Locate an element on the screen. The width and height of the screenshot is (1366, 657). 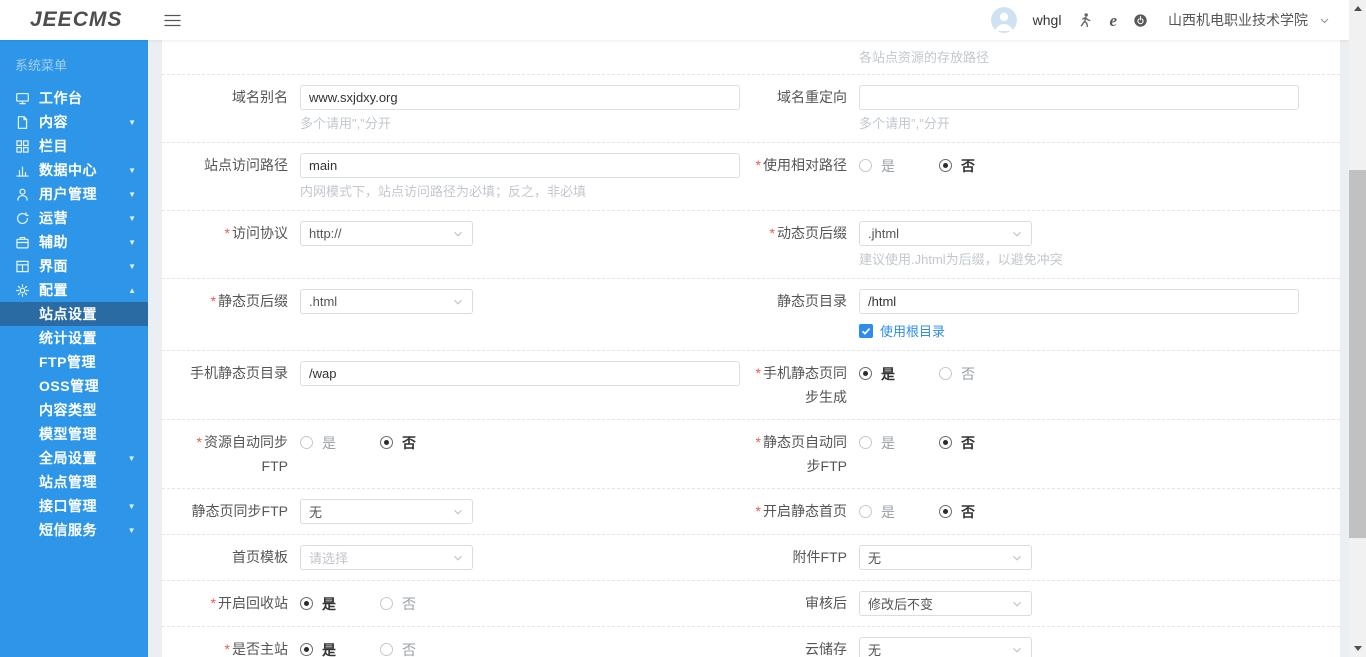
field-mobile-static-dir: 手机静态页目录 is located at coordinates (463, 385).